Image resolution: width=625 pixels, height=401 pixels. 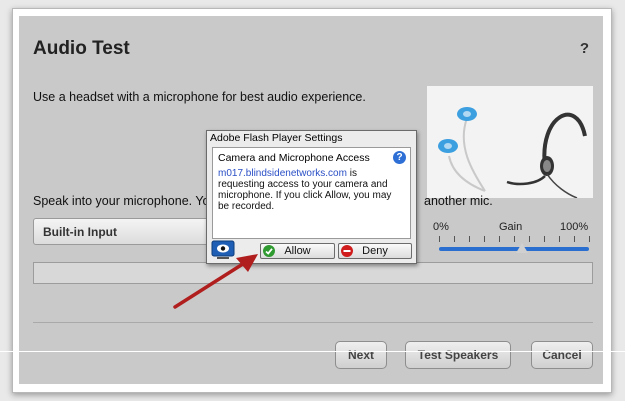 I want to click on speak-instruction: Speak into your microphone. You, so click(x=124, y=201).